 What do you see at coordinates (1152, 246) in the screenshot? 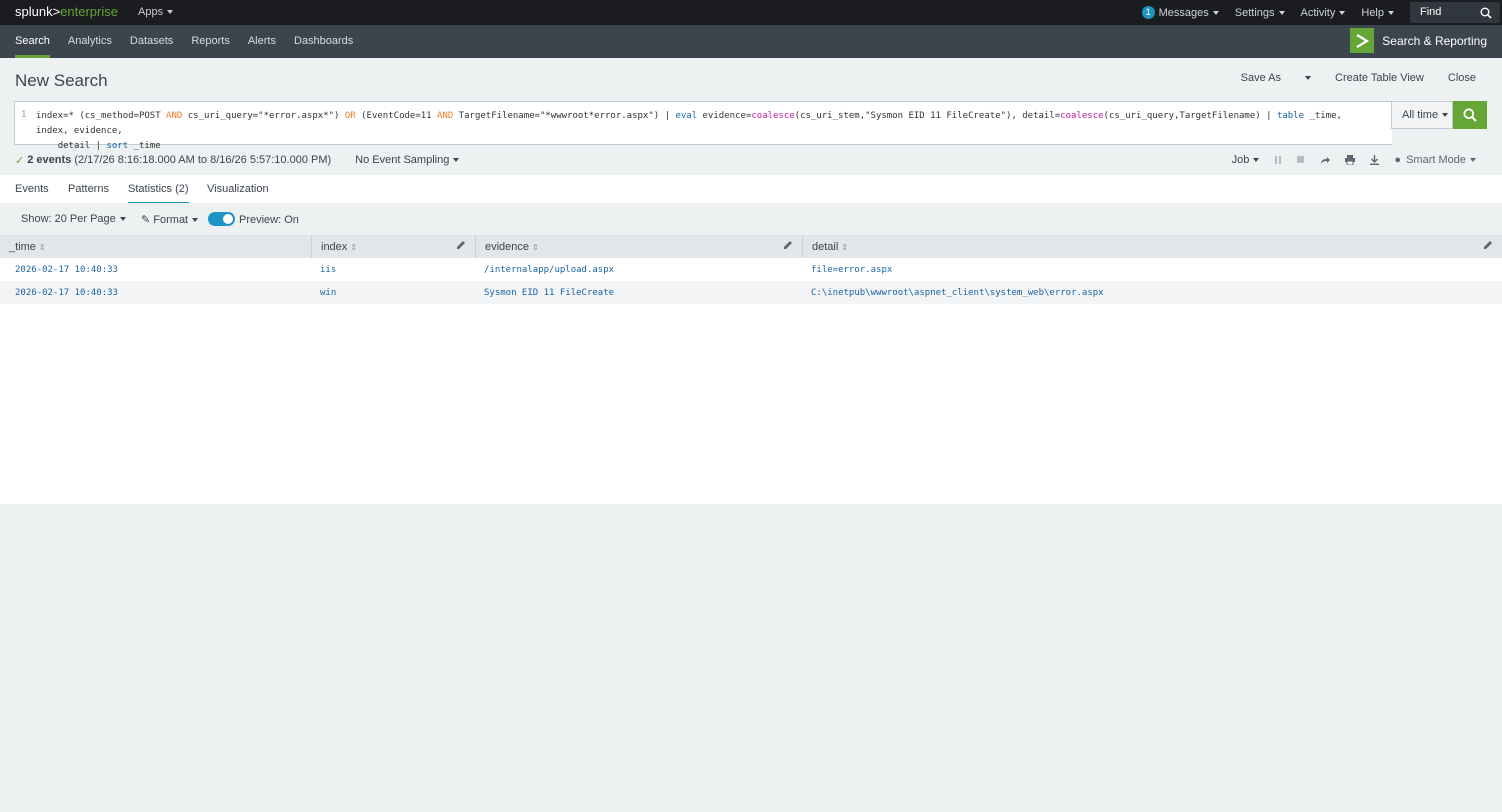
I see `column-header-detail: detail ⇕` at bounding box center [1152, 246].